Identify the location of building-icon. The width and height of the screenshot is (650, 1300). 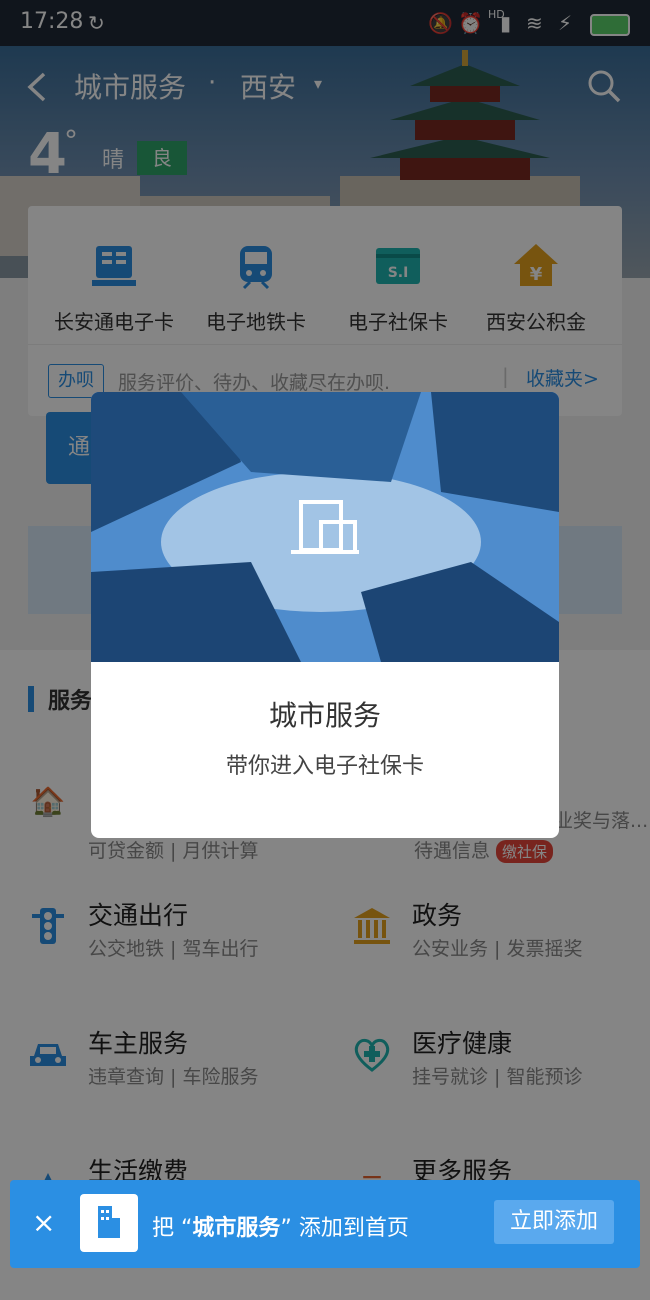
(109, 1222).